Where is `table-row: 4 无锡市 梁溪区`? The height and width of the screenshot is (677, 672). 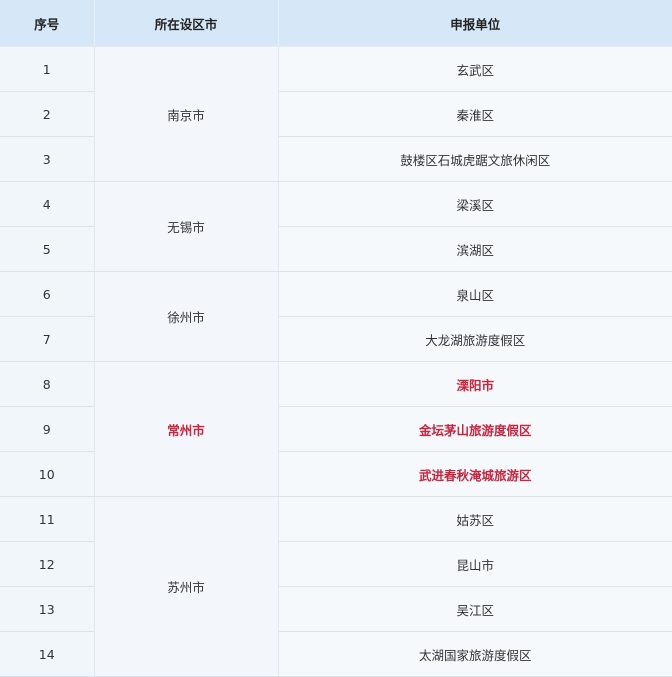 table-row: 4 无锡市 梁溪区 is located at coordinates (336, 226).